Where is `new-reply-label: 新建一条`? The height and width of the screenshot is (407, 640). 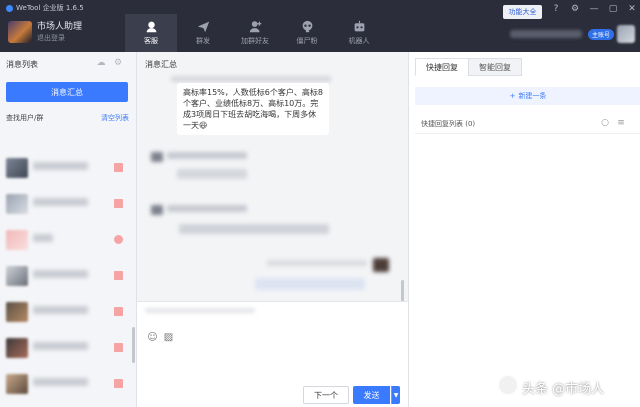
new-reply-label: 新建一条 is located at coordinates (532, 96).